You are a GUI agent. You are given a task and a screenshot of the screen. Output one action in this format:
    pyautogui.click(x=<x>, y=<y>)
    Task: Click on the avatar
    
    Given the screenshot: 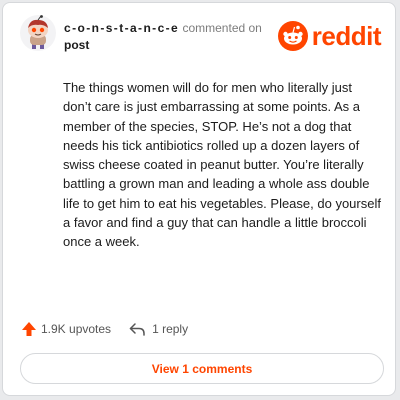 What is the action you would take?
    pyautogui.click(x=38, y=33)
    